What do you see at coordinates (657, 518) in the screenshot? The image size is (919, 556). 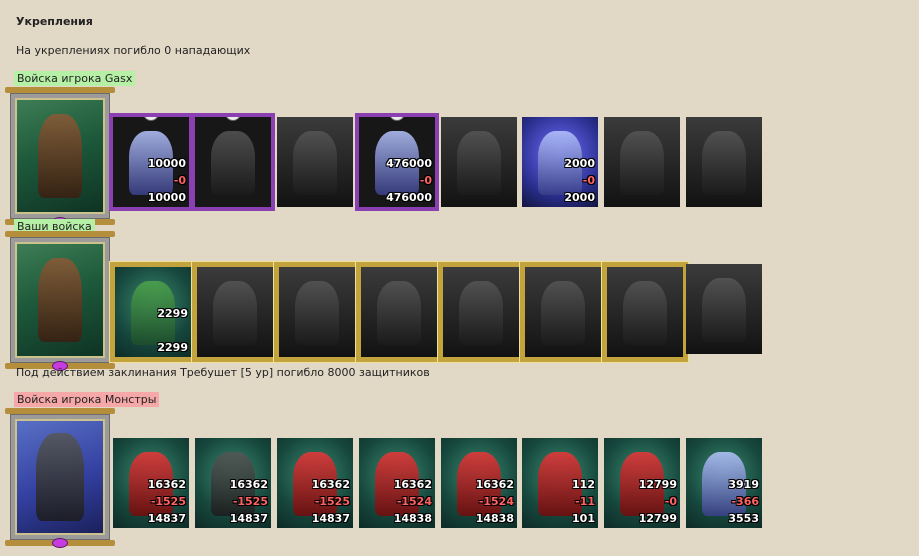 I see `unit-remaining: 12799` at bounding box center [657, 518].